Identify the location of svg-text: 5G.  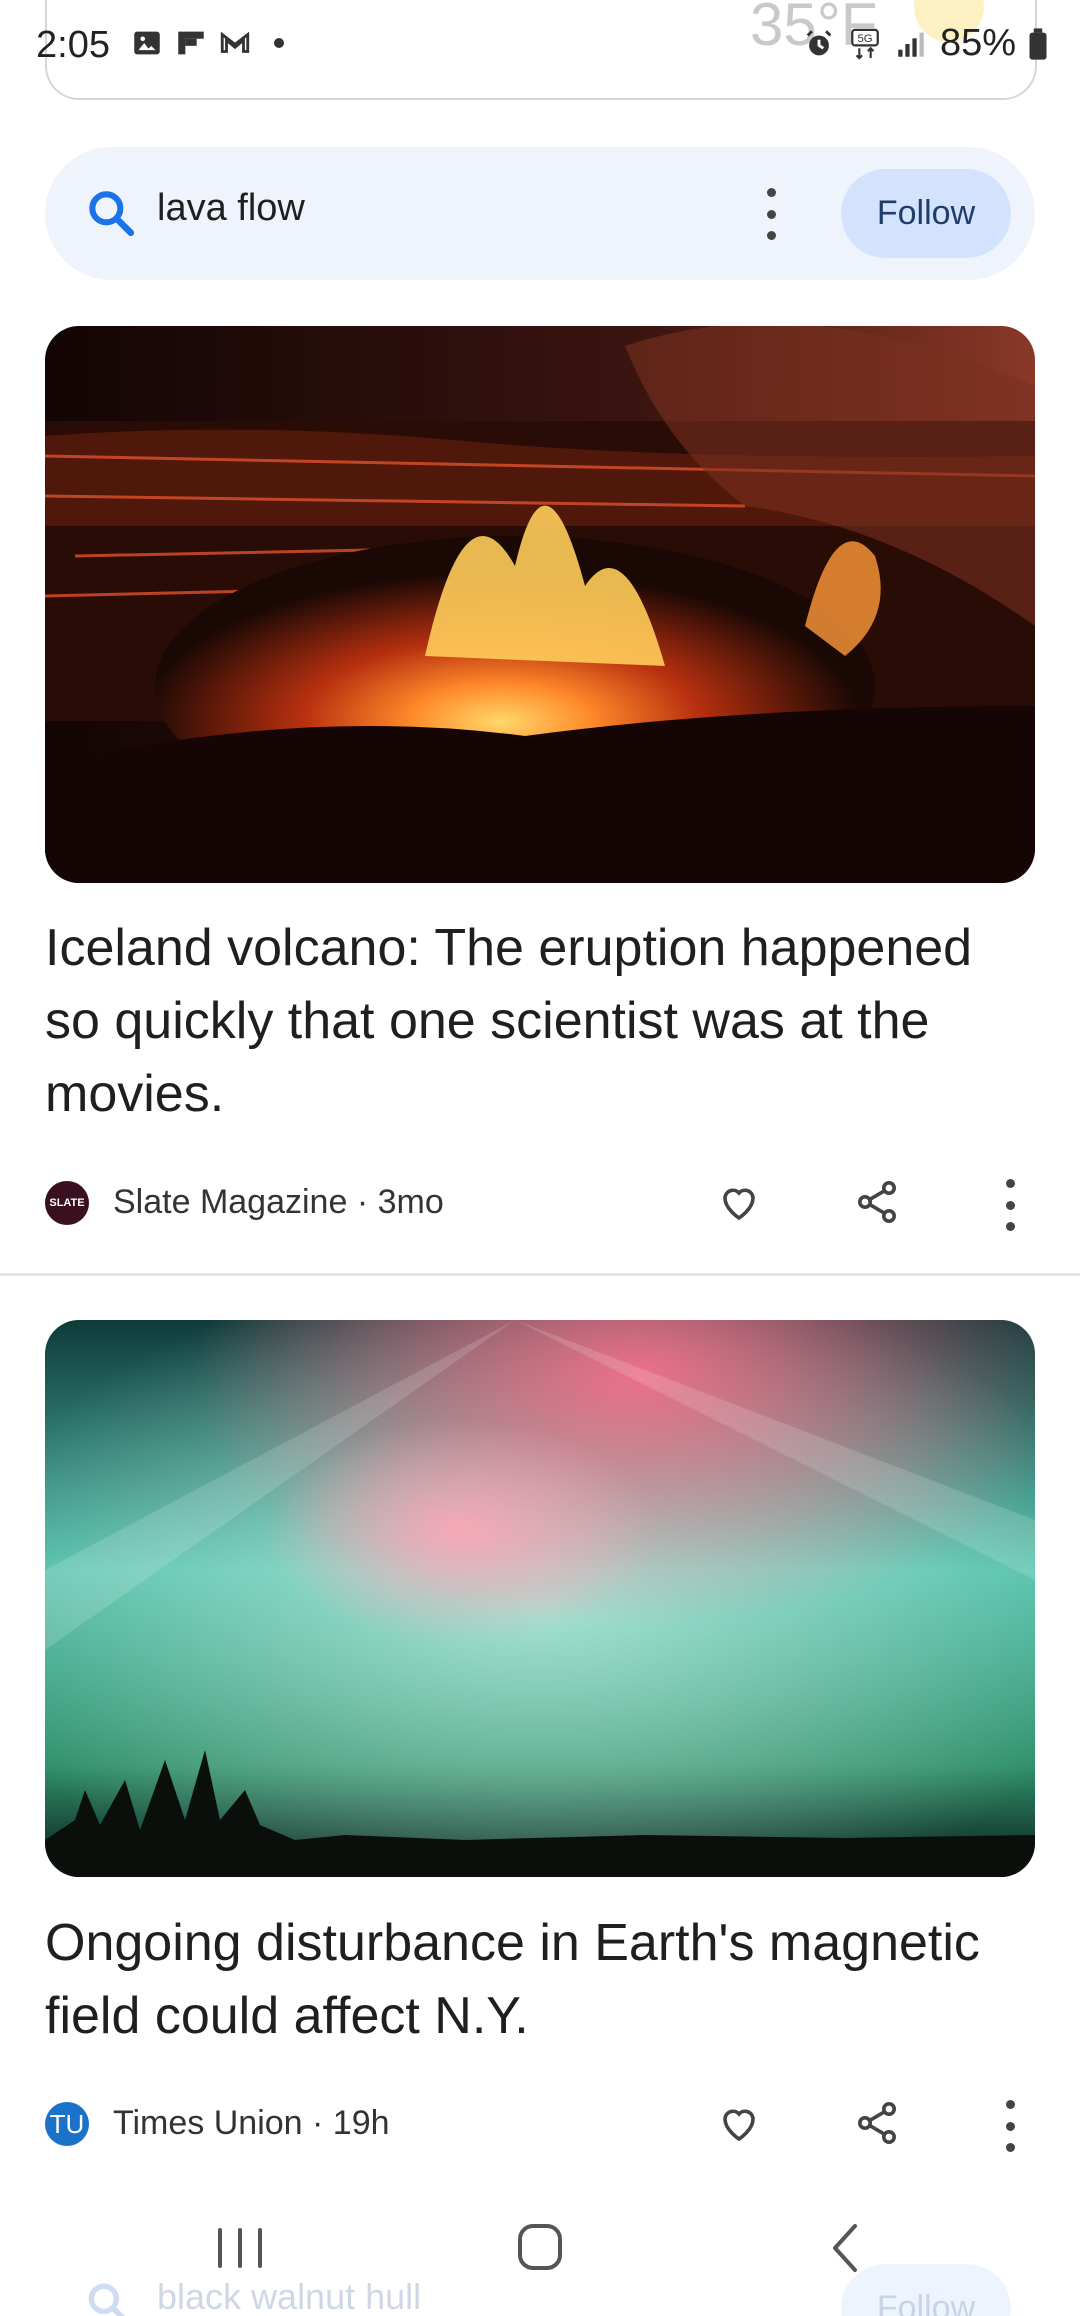
(864, 38).